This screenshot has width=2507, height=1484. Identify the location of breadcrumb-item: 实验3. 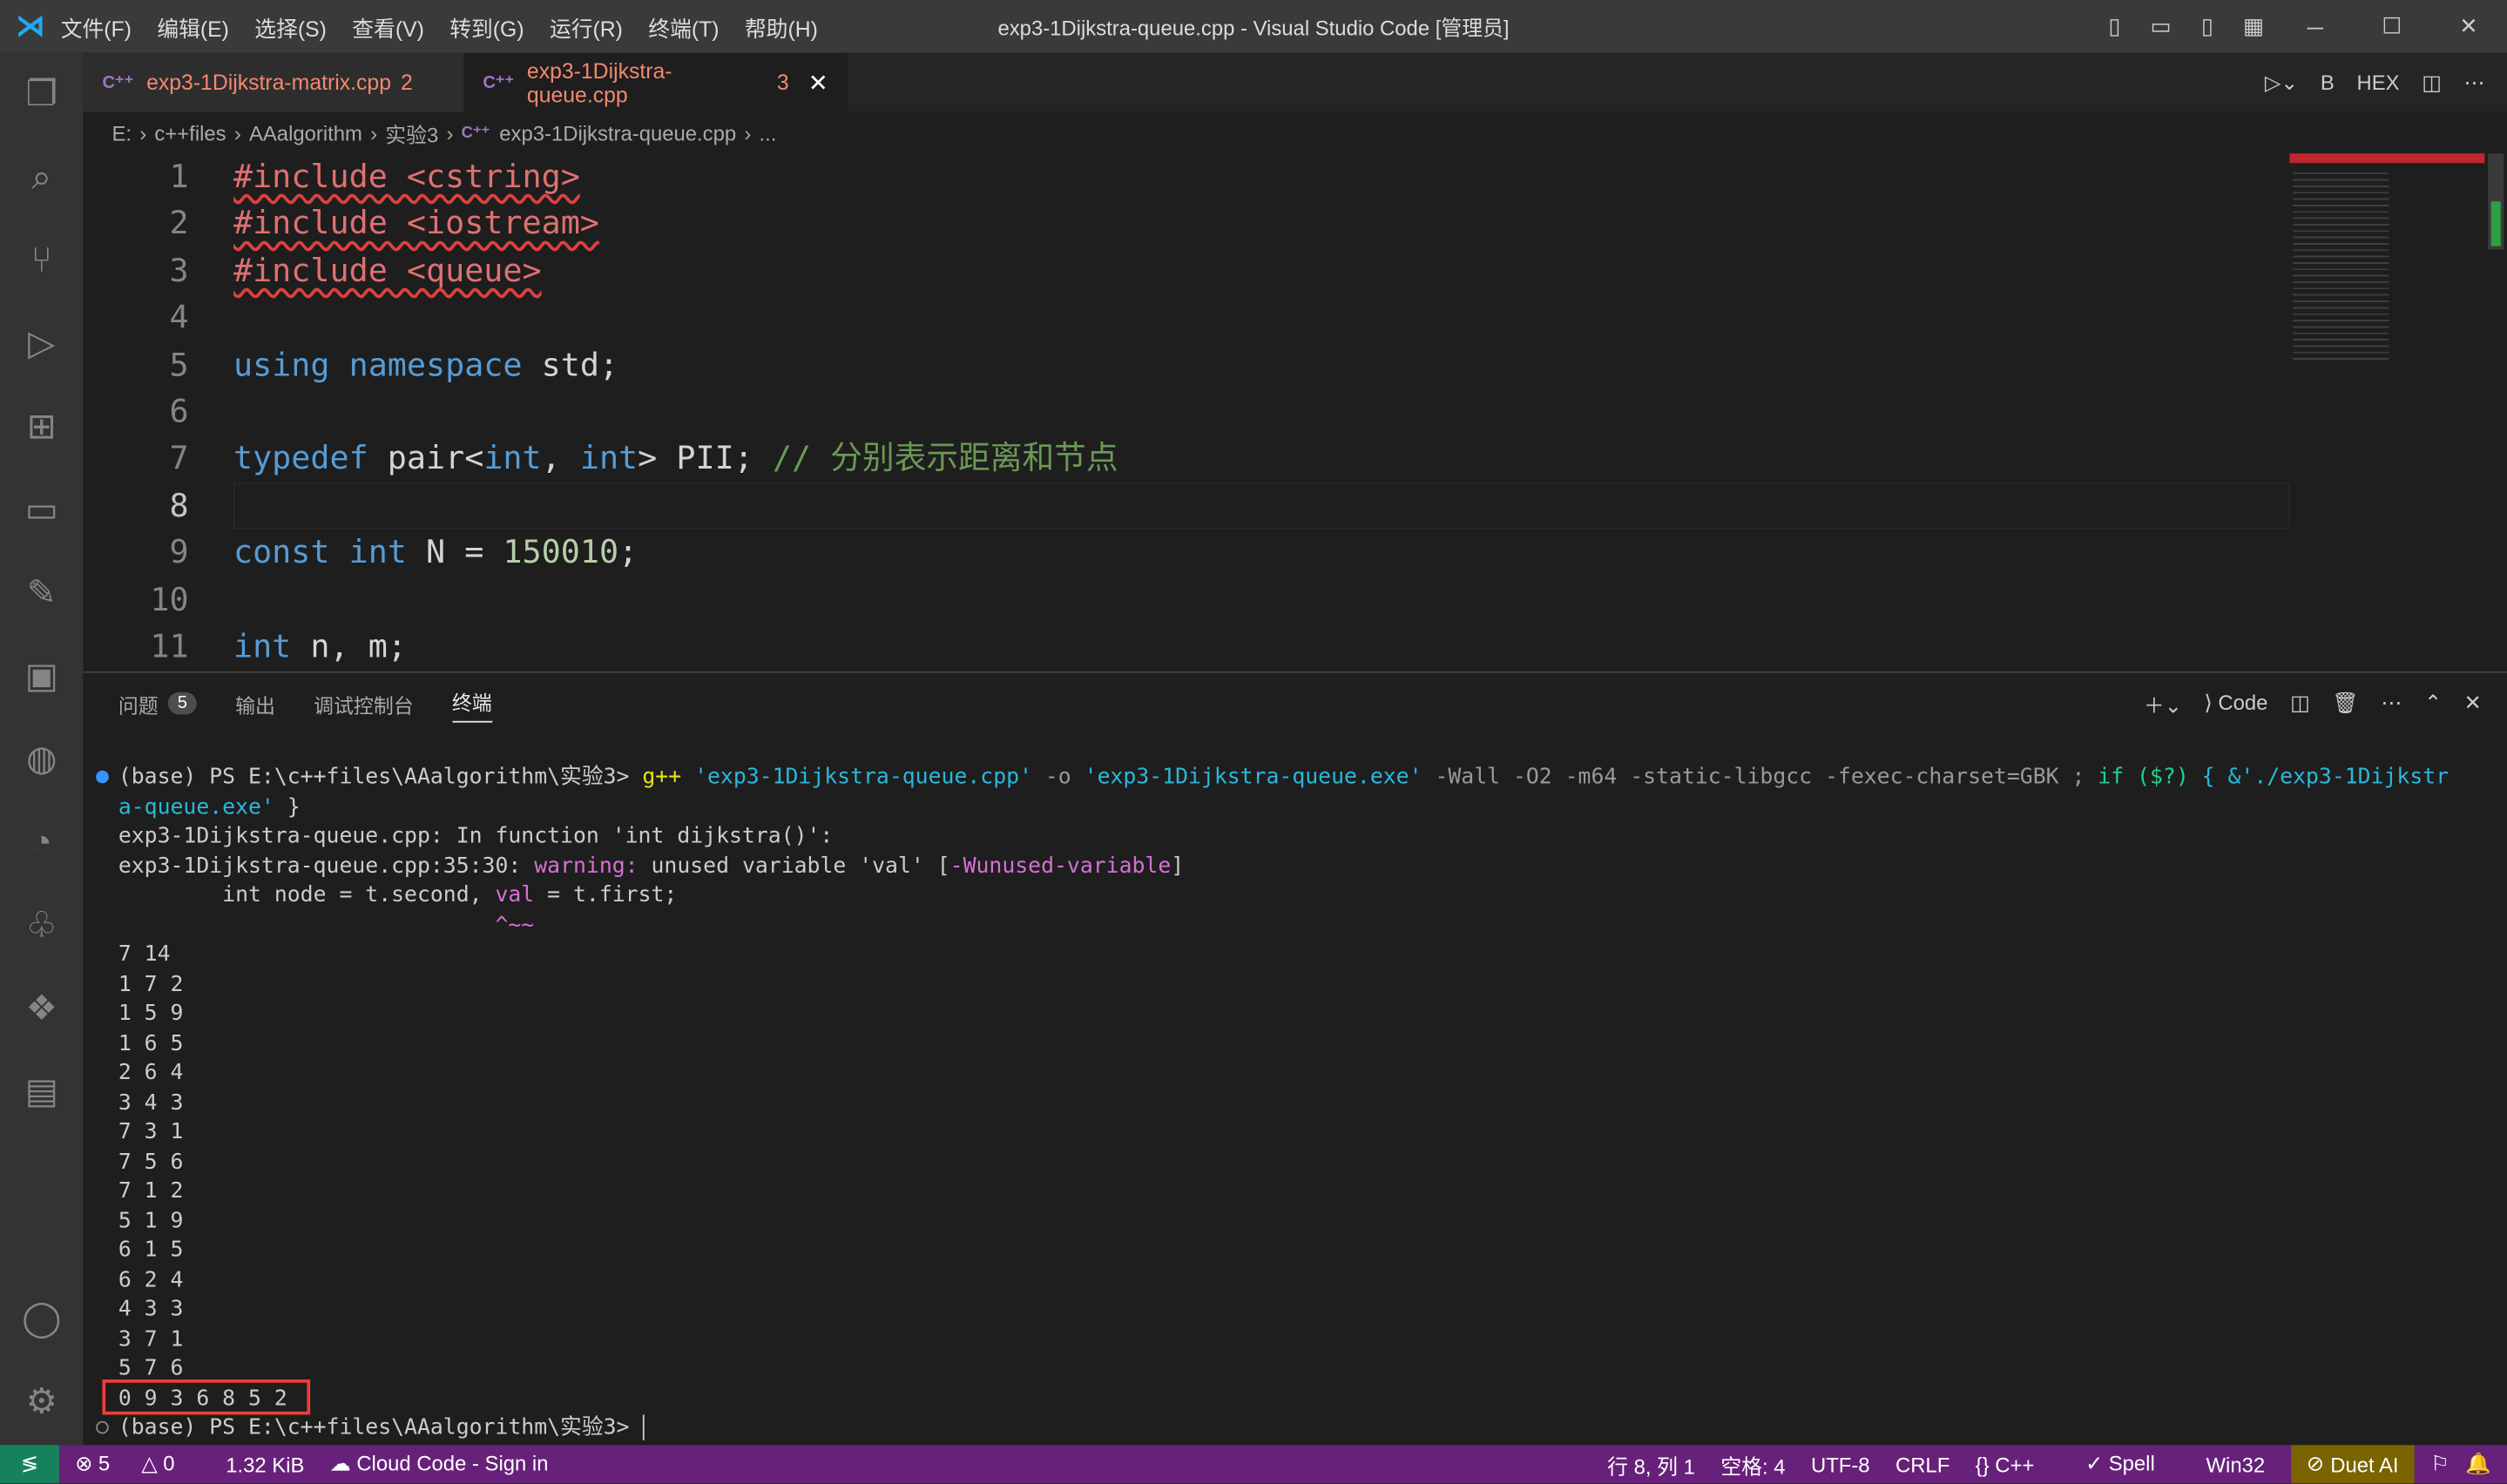
(412, 133).